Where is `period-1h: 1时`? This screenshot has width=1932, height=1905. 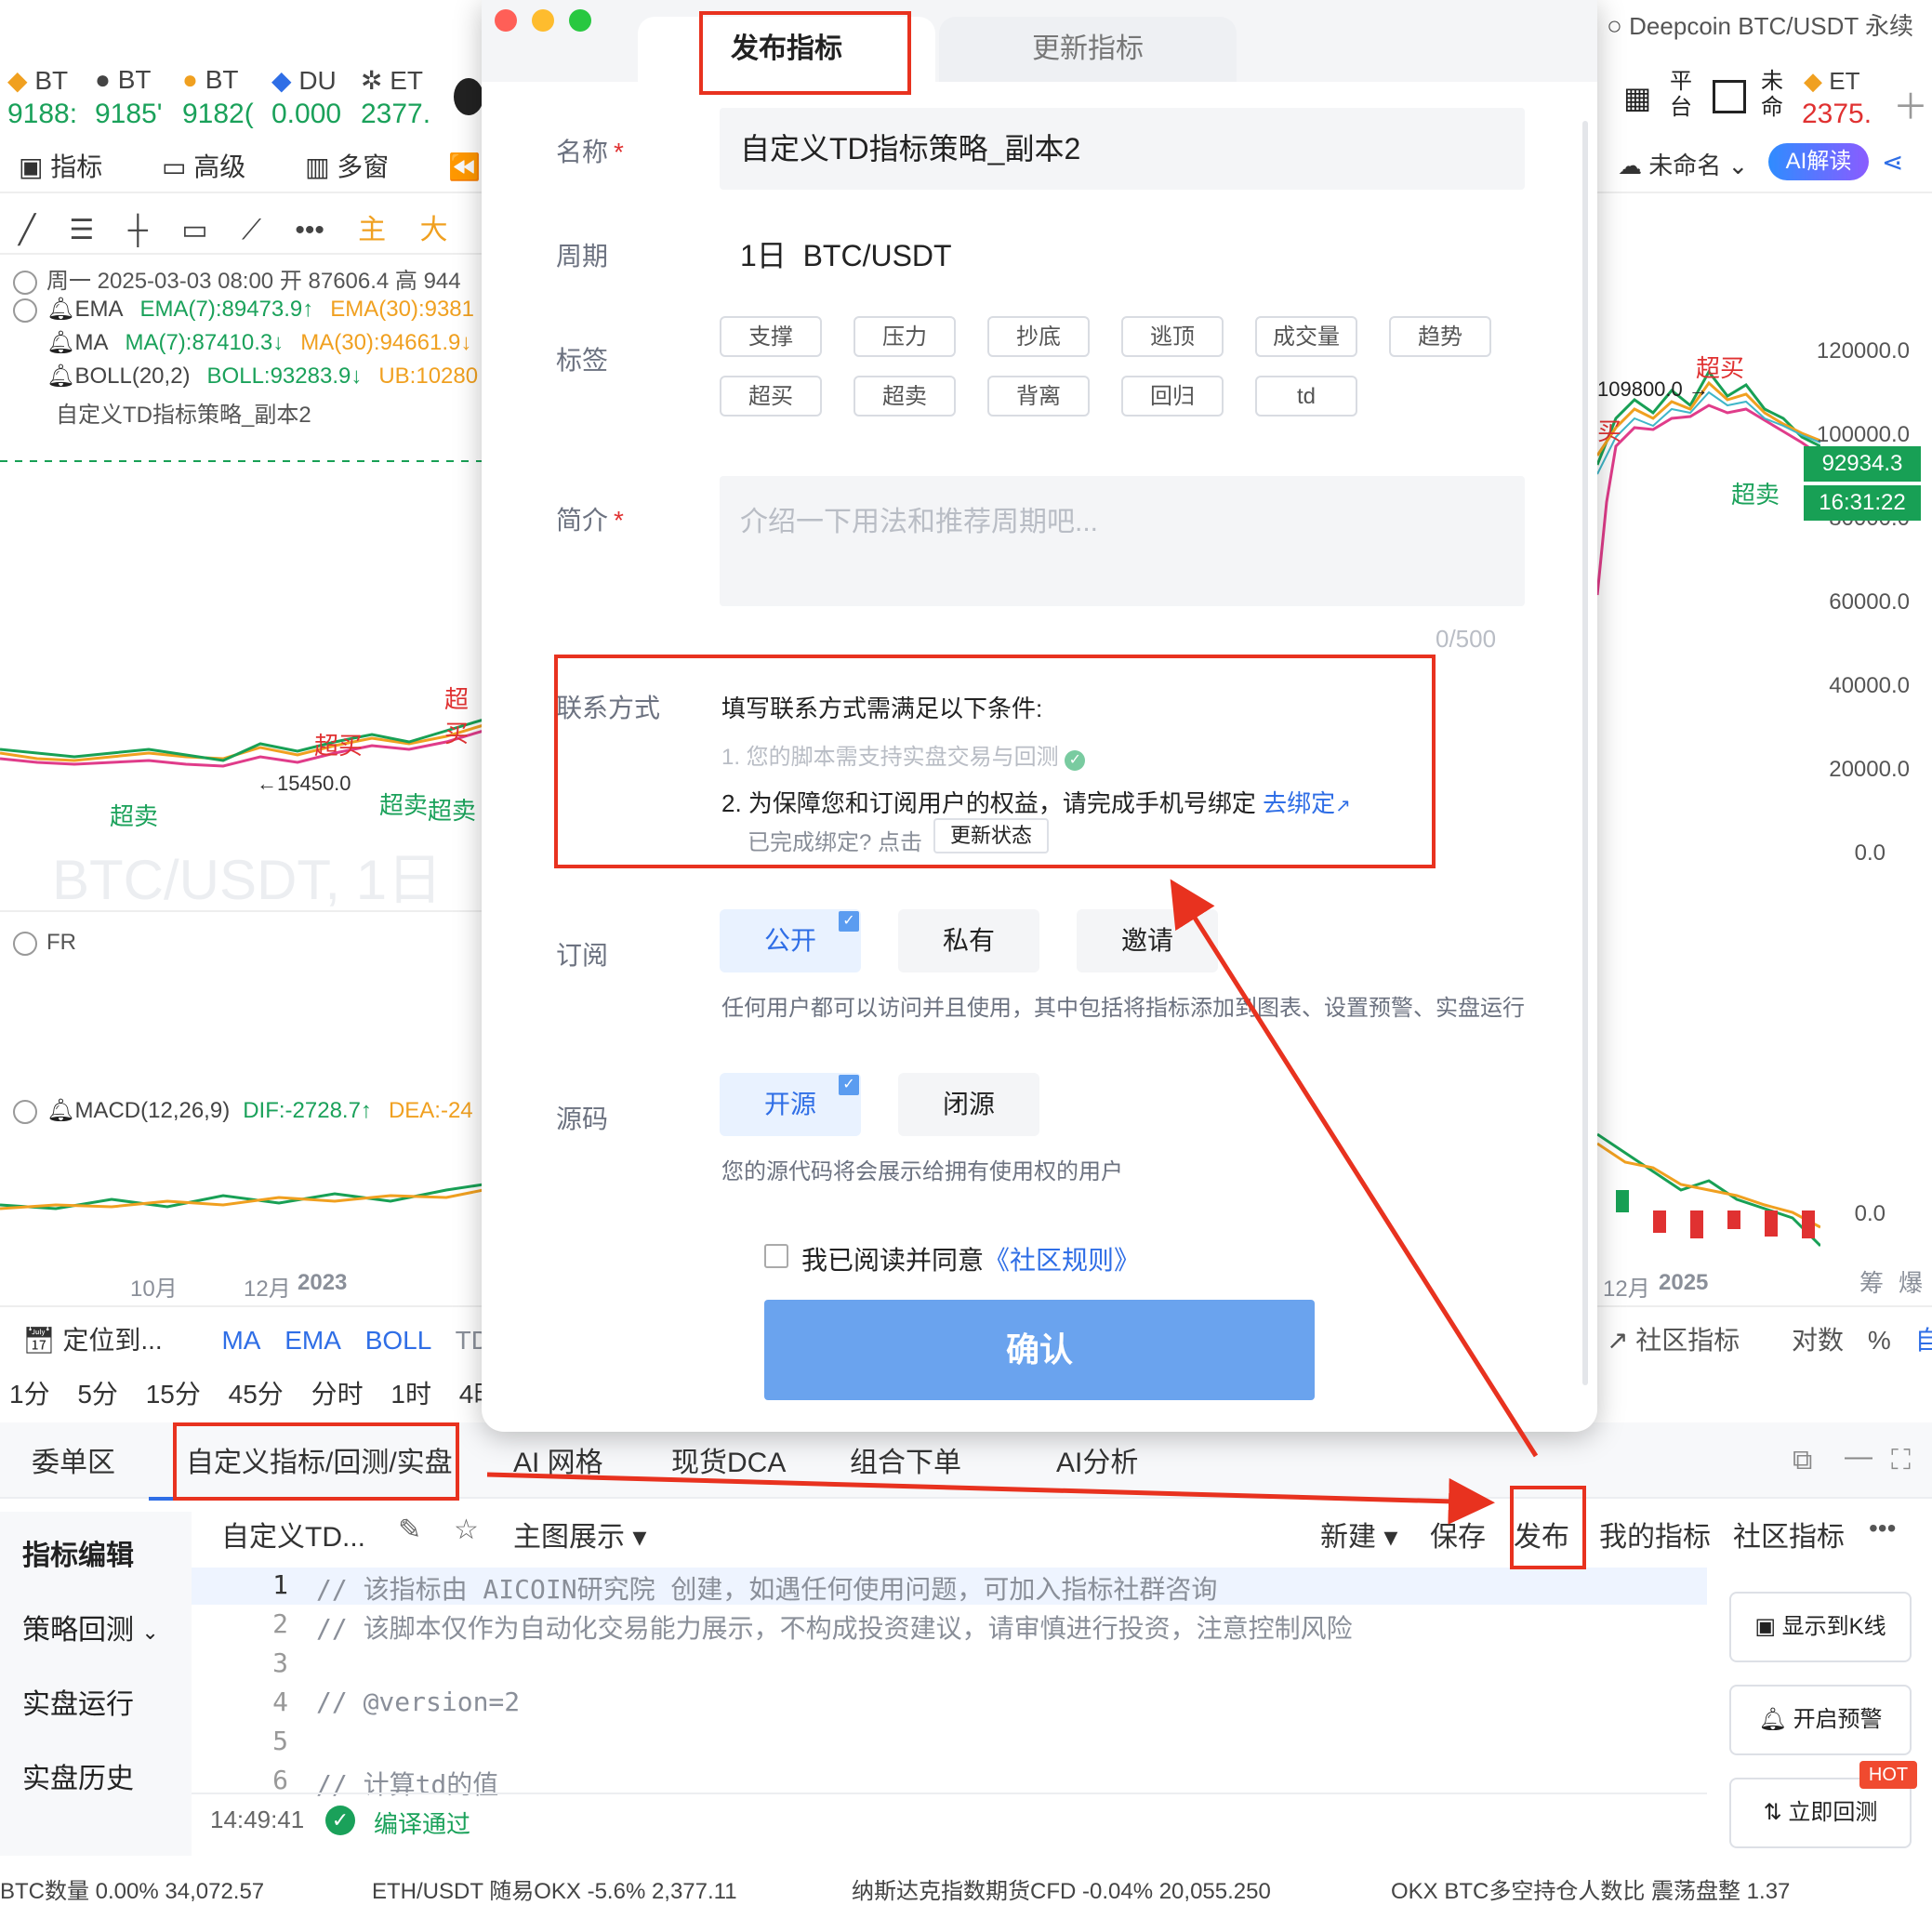 period-1h: 1时 is located at coordinates (410, 1394).